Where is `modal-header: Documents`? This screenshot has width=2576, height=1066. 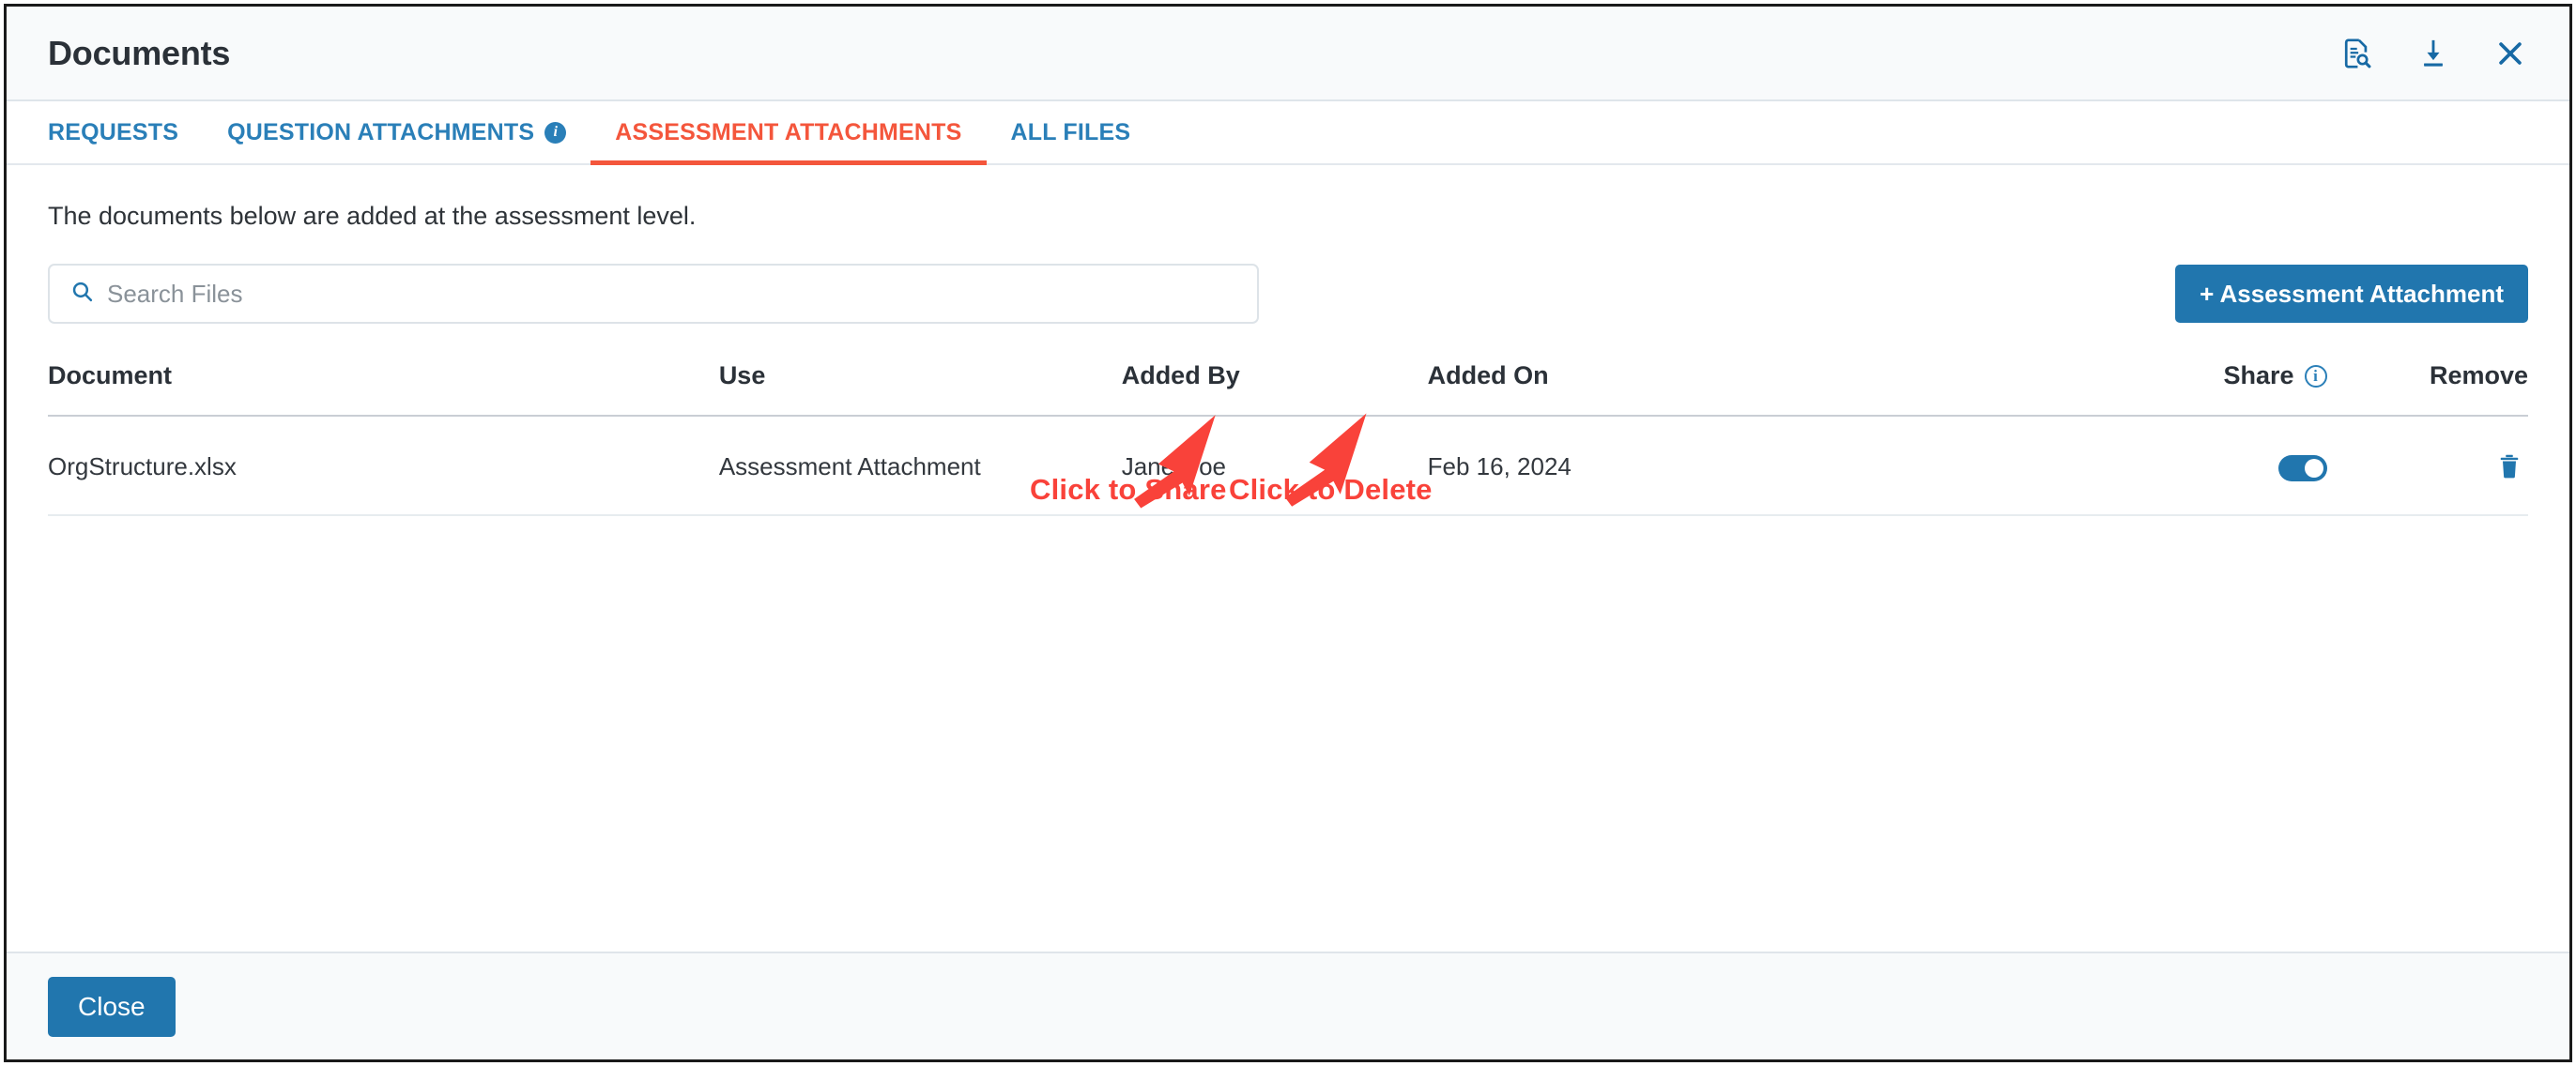 modal-header: Documents is located at coordinates (1288, 54).